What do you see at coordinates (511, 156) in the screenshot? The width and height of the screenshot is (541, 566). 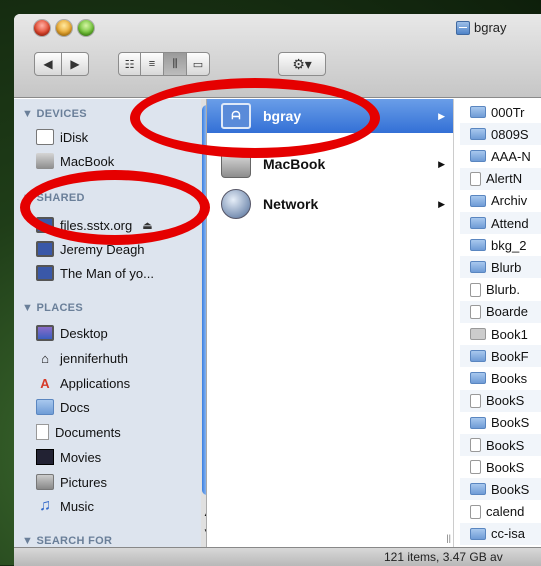 I see `file-label: AAA-N` at bounding box center [511, 156].